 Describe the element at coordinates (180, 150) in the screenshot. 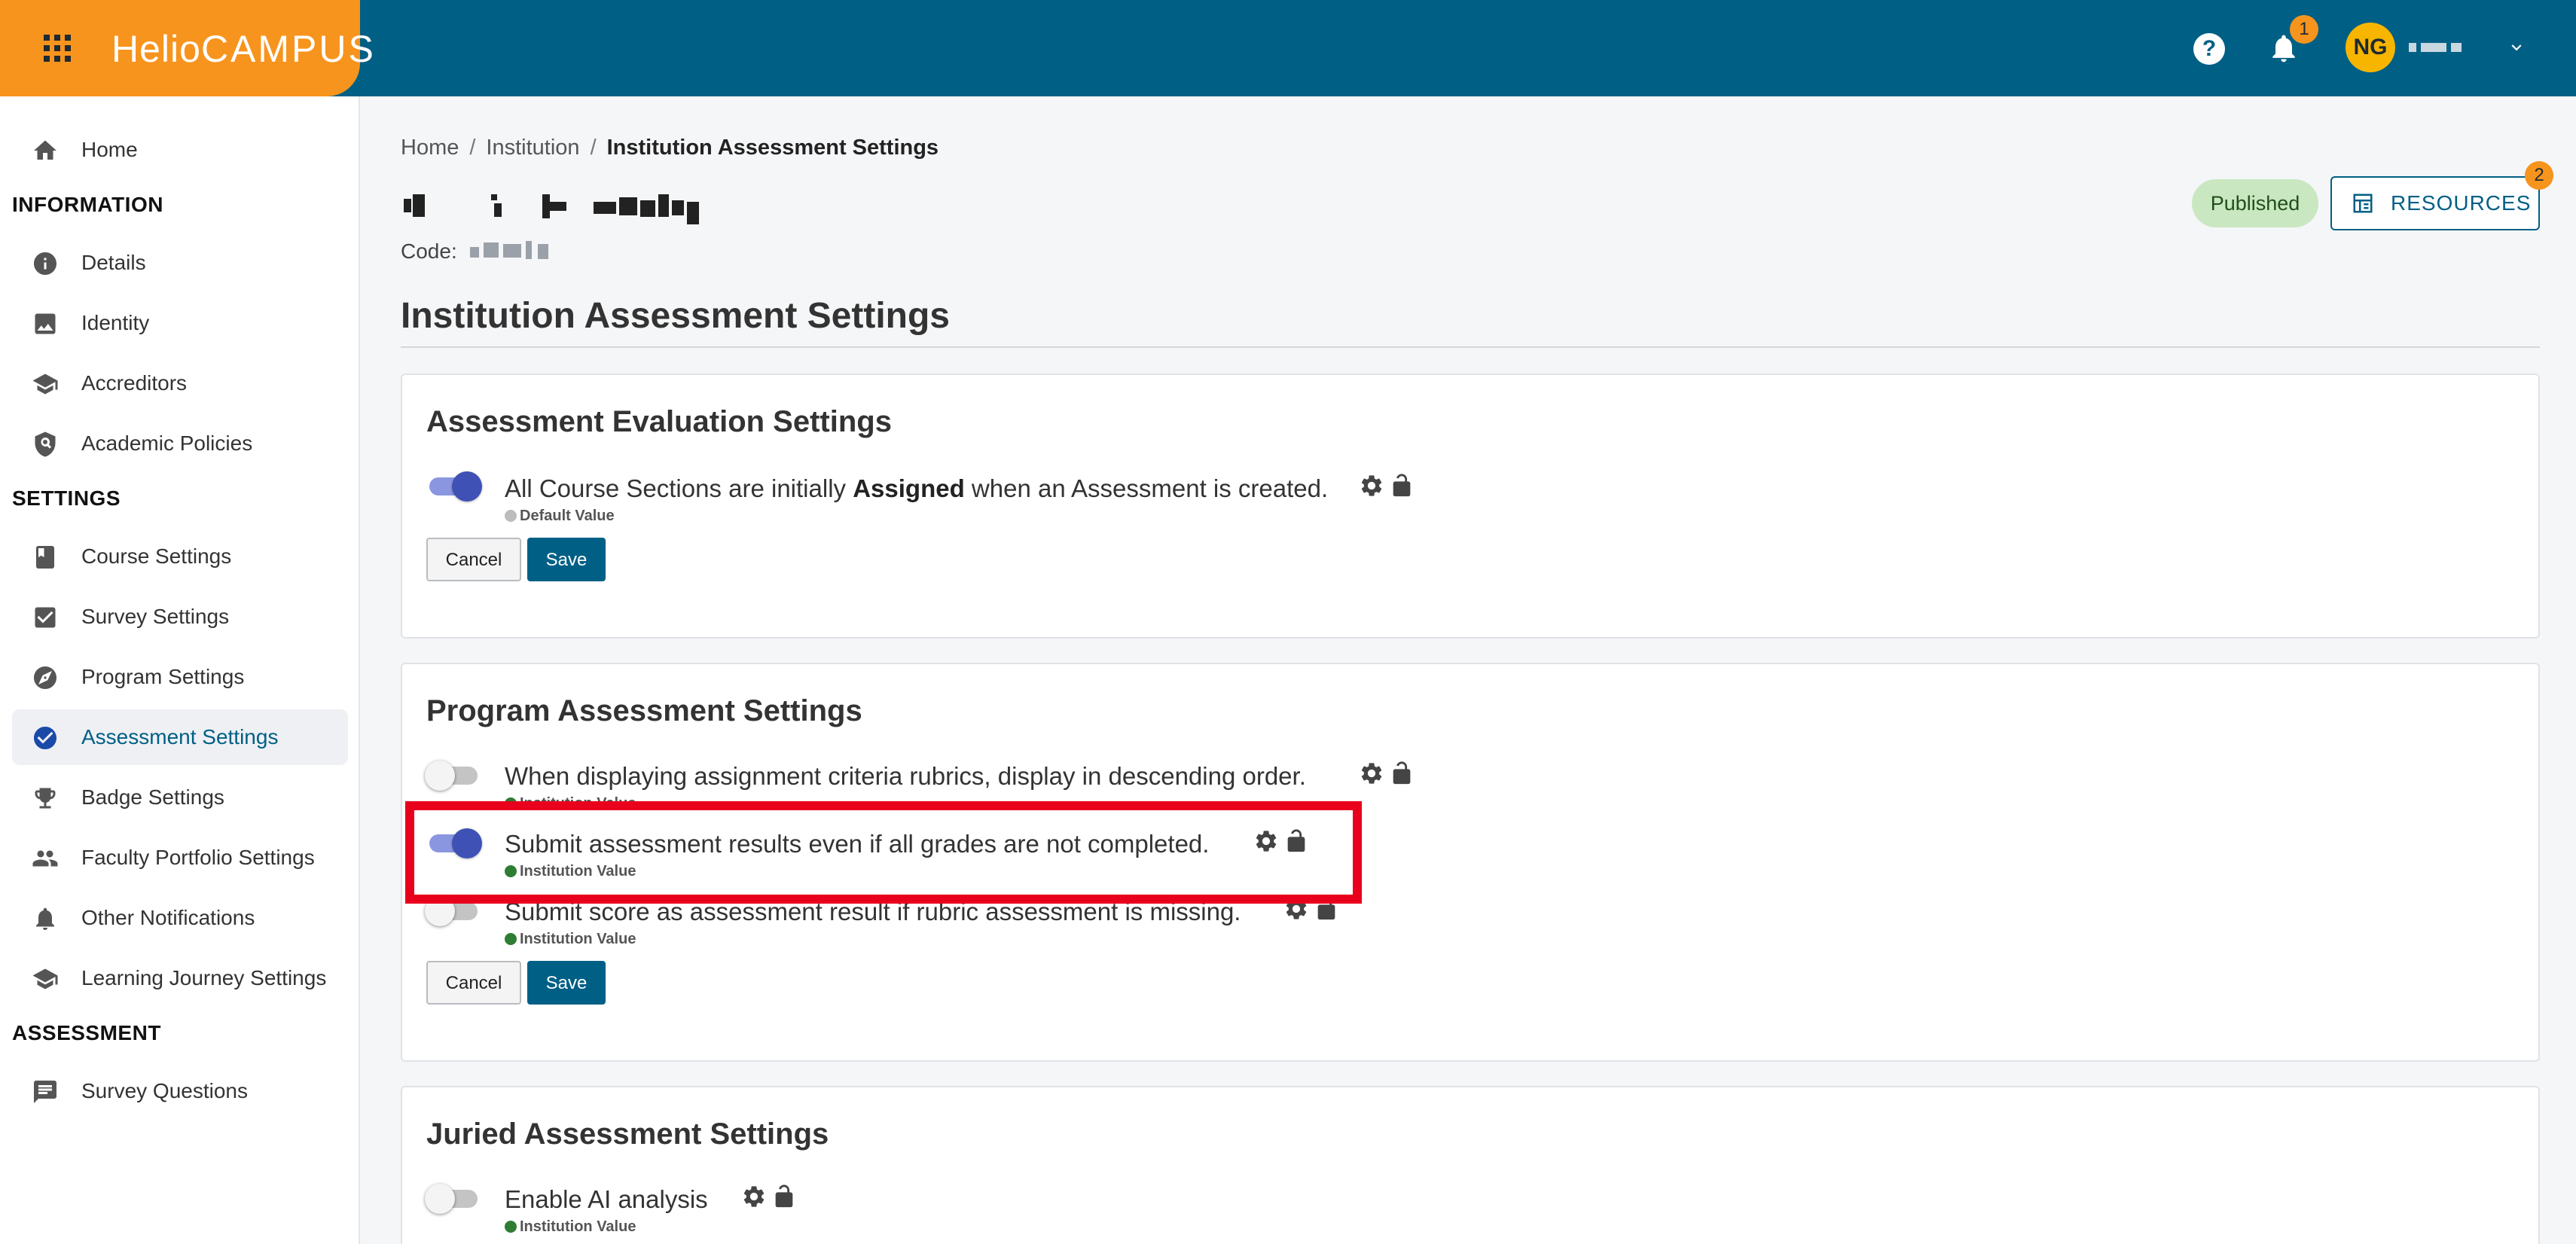

I see `sidebar-item-home: Home` at that location.